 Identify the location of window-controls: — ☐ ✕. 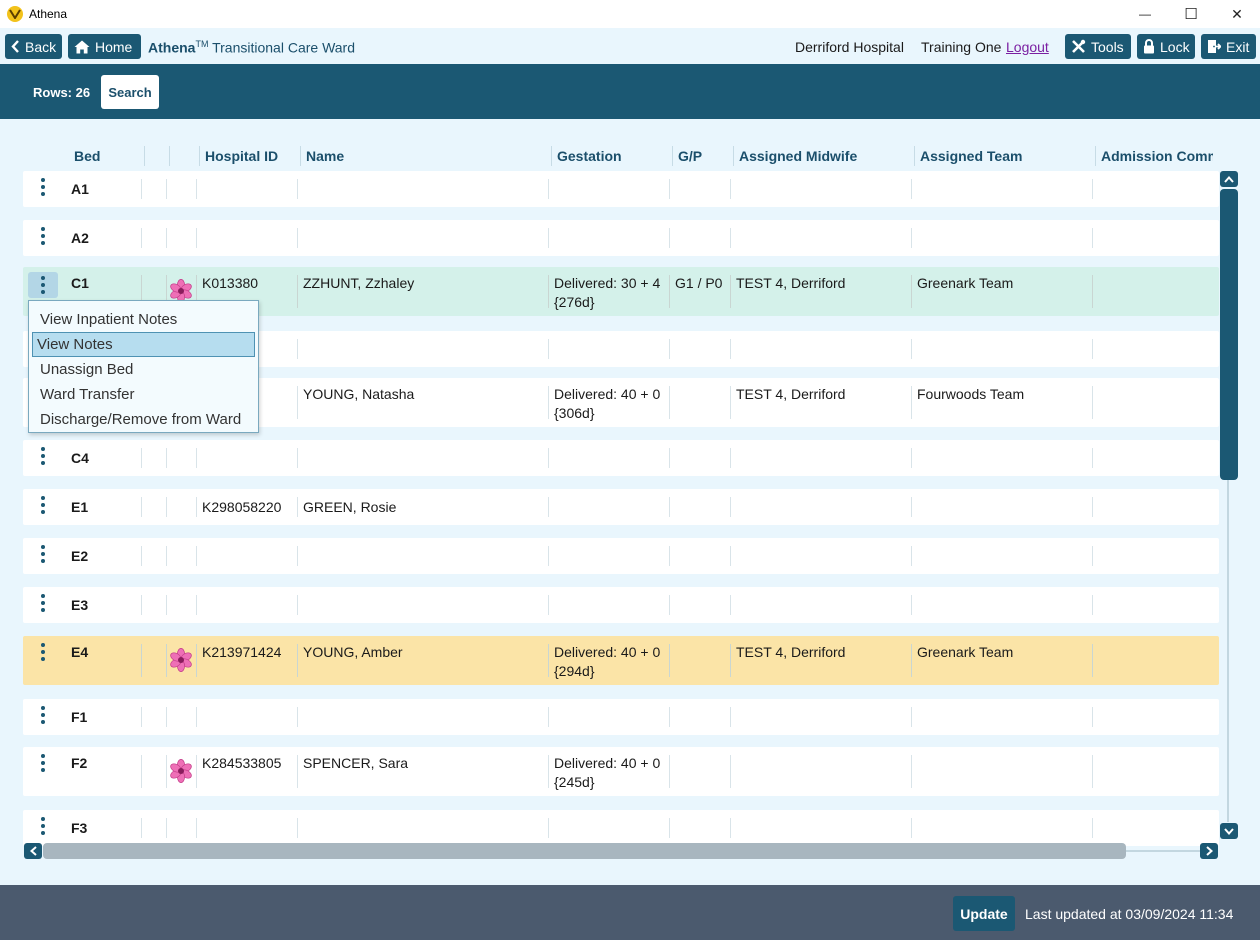
(1191, 14).